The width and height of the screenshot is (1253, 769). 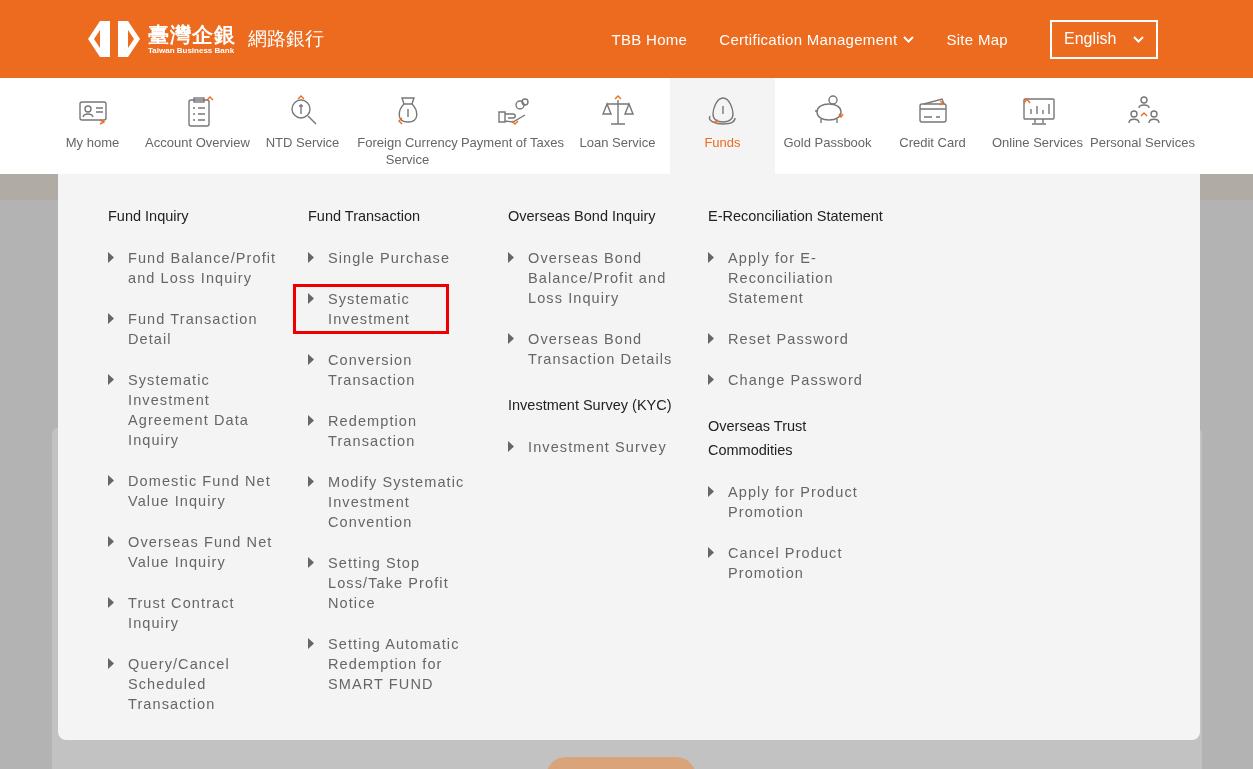 I want to click on menu-item: Modify Systematic Investment Convention, so click(x=390, y=502).